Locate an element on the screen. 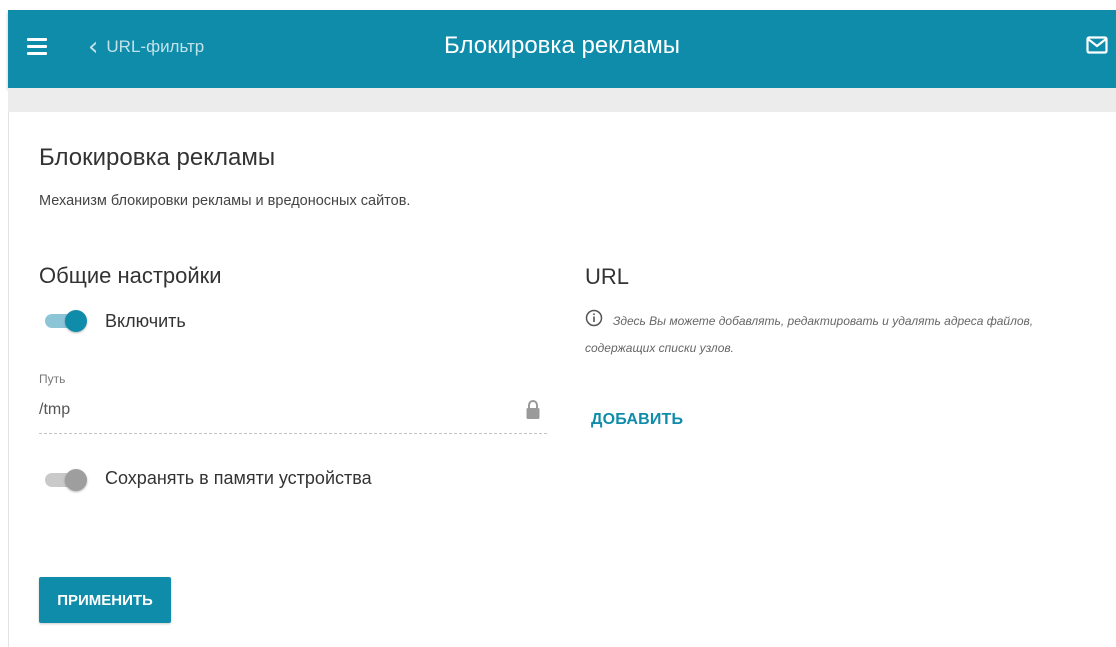 This screenshot has height=647, width=1116. lock-icon is located at coordinates (533, 409).